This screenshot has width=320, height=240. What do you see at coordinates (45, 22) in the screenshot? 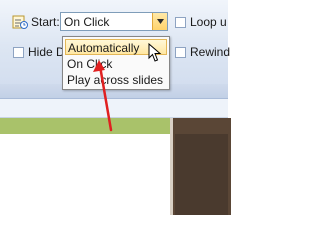
I see `start-label: Start:` at bounding box center [45, 22].